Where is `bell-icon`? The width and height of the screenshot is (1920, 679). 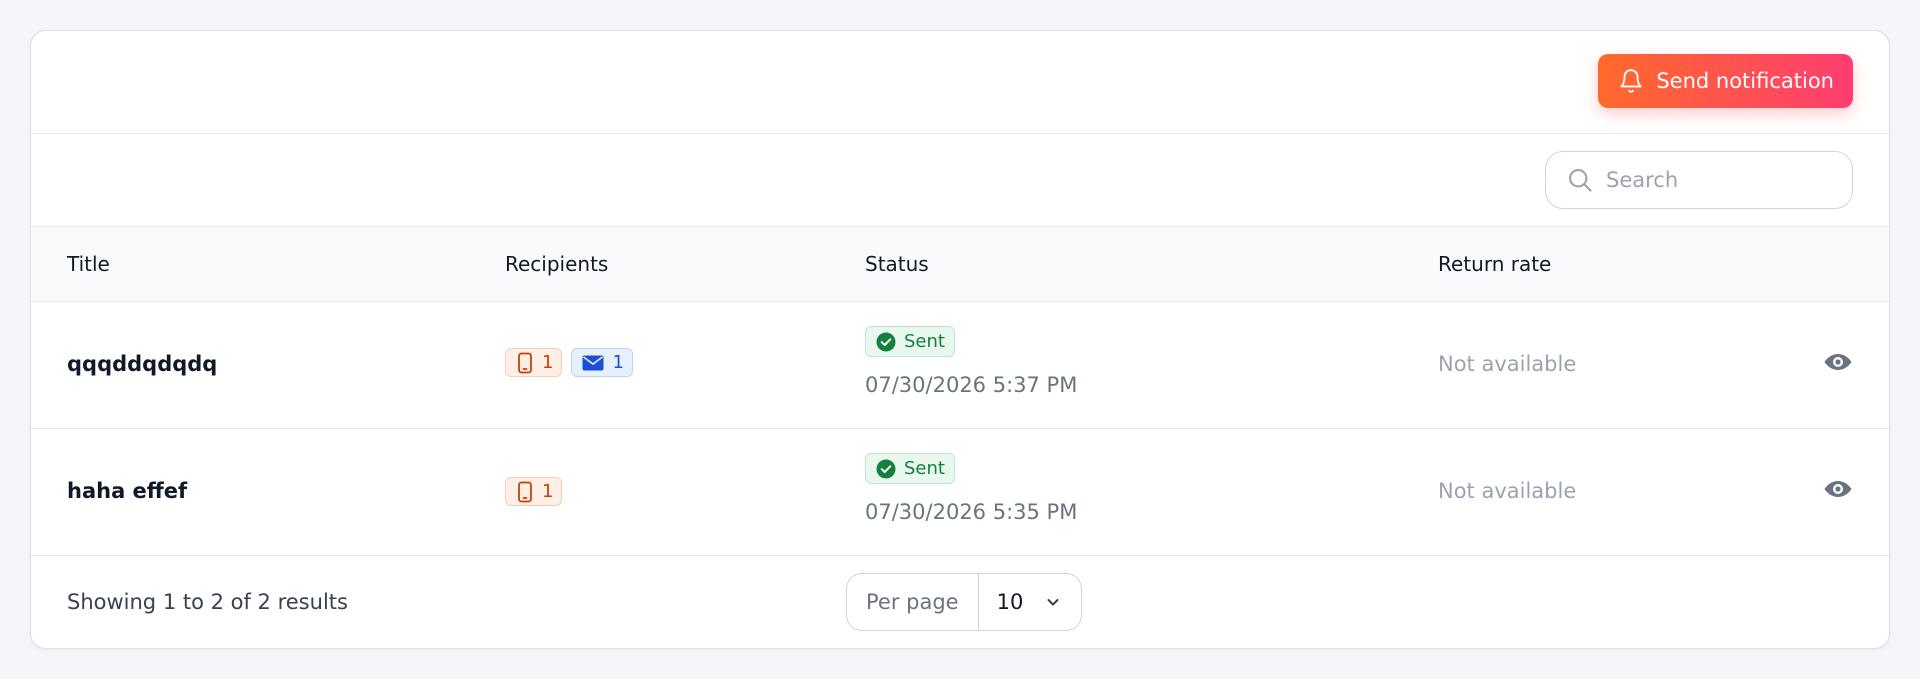 bell-icon is located at coordinates (1631, 81).